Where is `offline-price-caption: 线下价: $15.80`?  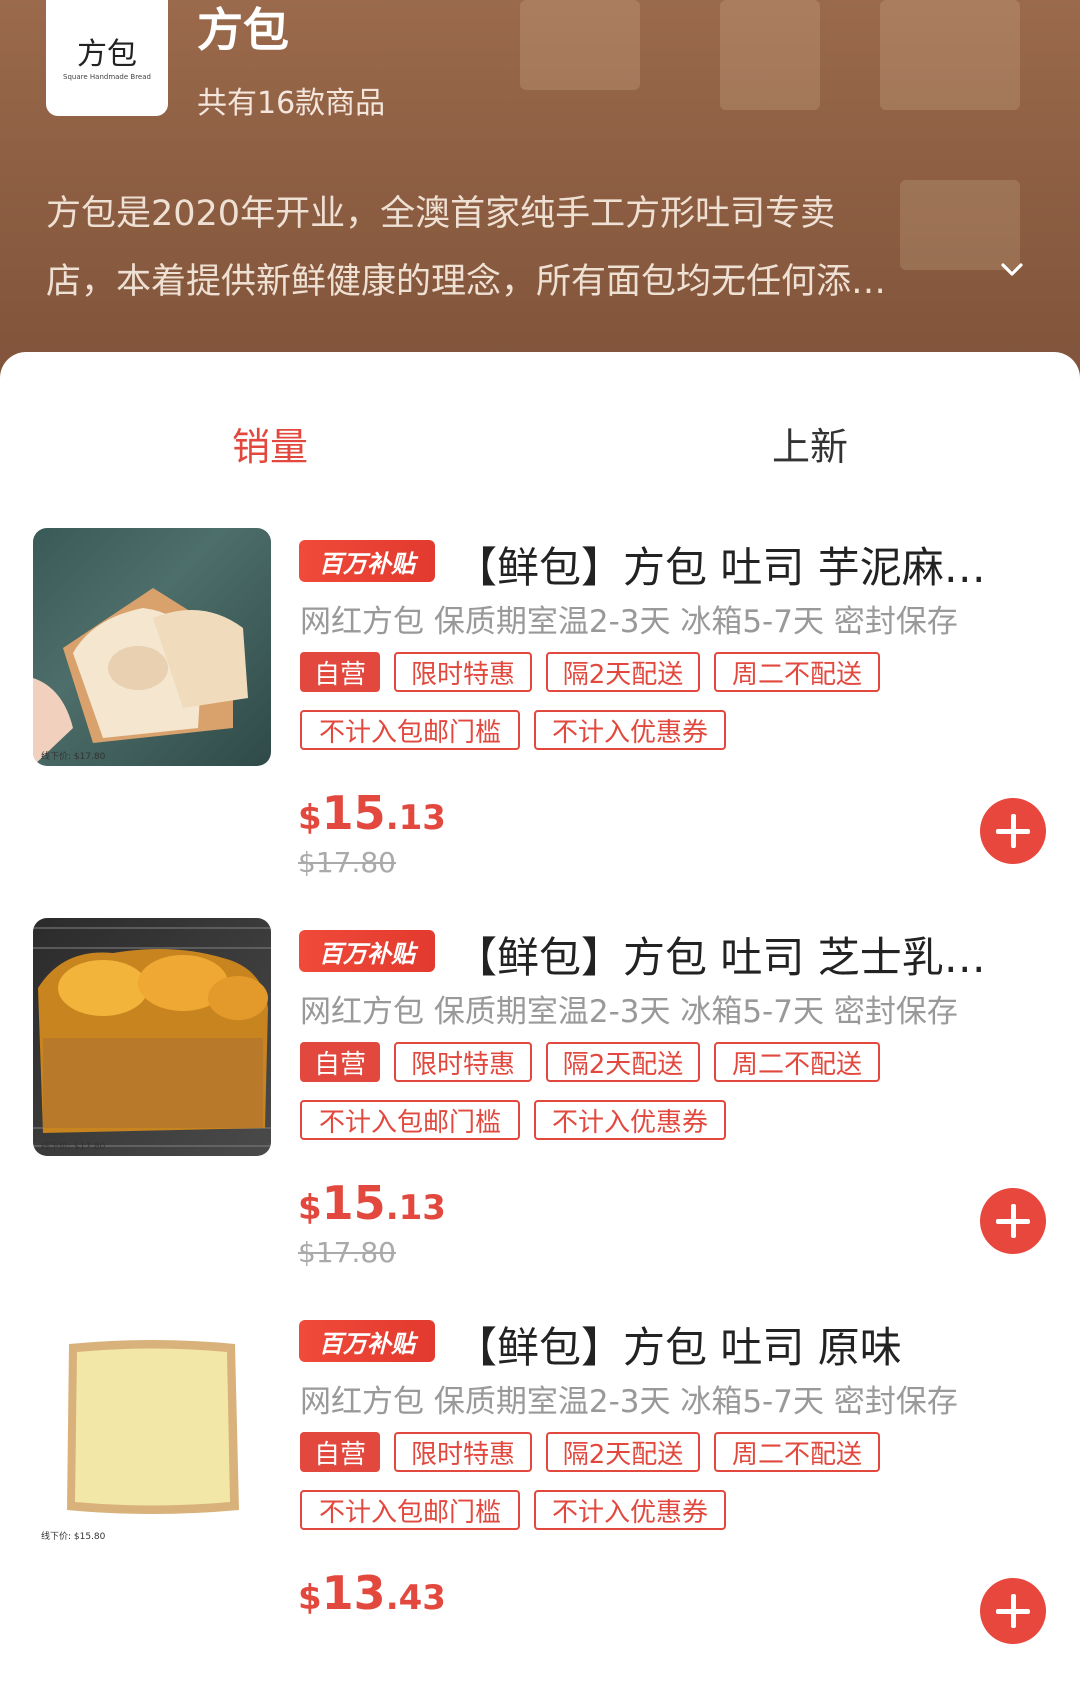
offline-price-caption: 线下价: $15.80 is located at coordinates (73, 1537).